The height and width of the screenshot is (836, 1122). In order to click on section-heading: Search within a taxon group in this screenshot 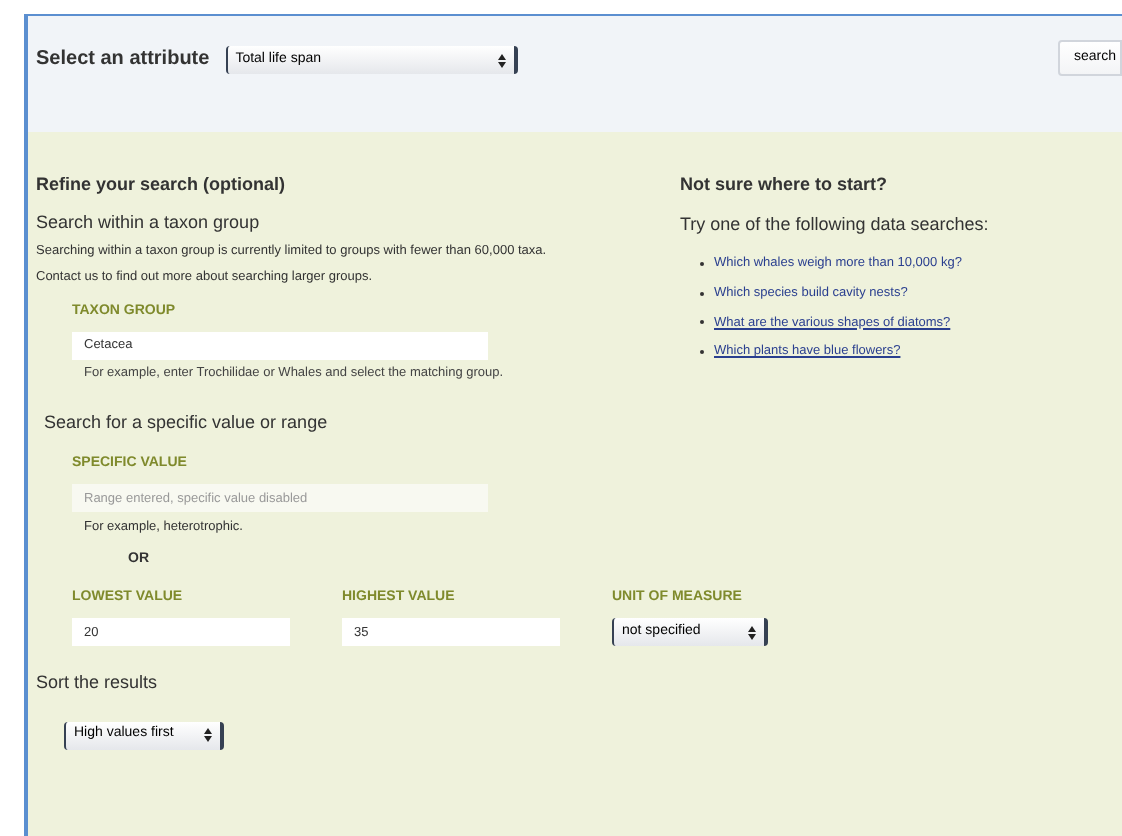, I will do `click(149, 222)`.